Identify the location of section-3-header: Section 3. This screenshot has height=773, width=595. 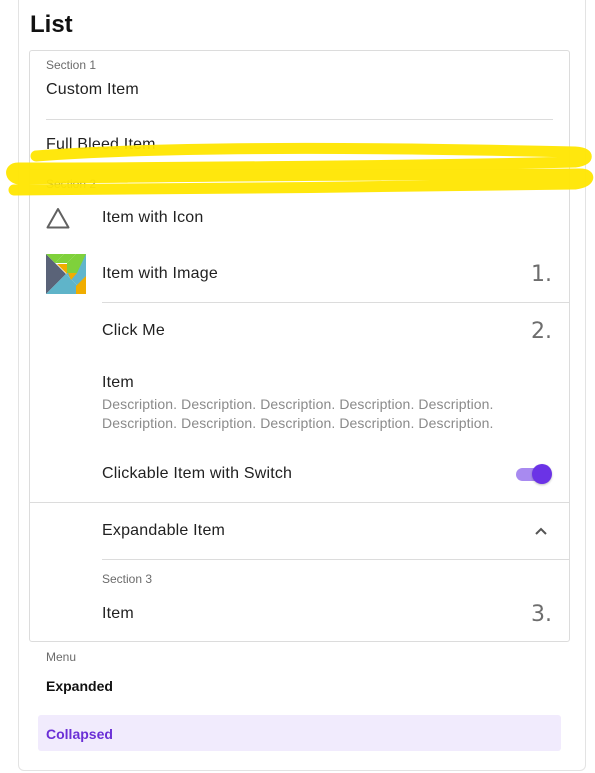
(127, 579).